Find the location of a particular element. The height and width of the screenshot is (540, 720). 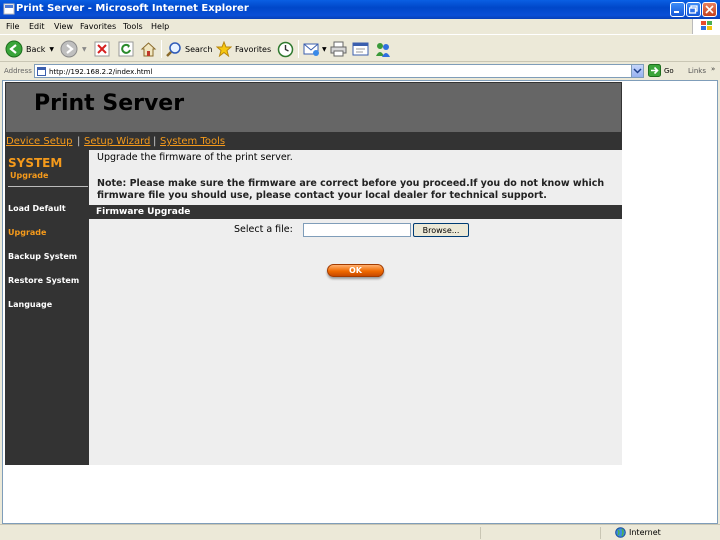

search-icon is located at coordinates (173, 49).